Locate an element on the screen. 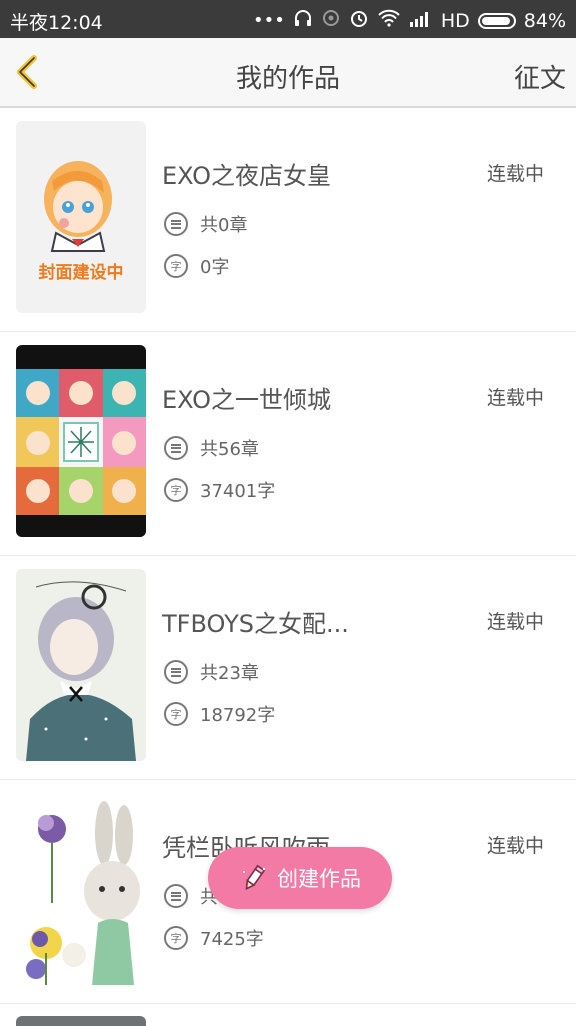  create-work-button: 创建作品 is located at coordinates (300, 878).